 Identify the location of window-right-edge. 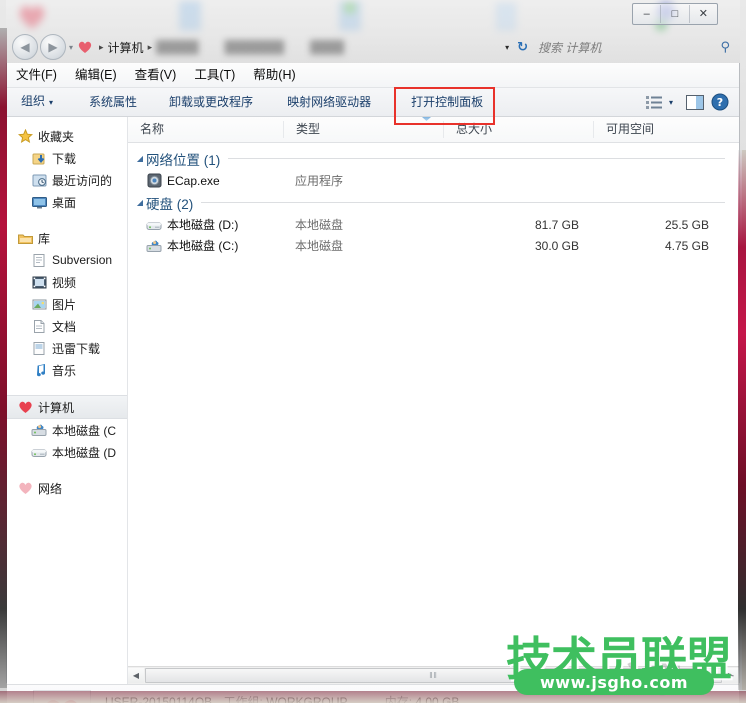
(742, 420).